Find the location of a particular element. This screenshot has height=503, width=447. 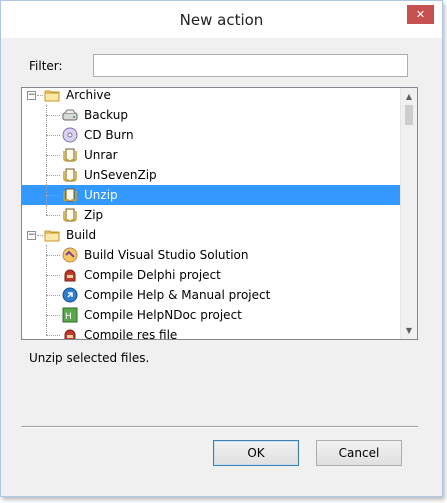

tree-action-row: Build Visual Studio Solution is located at coordinates (211, 255).